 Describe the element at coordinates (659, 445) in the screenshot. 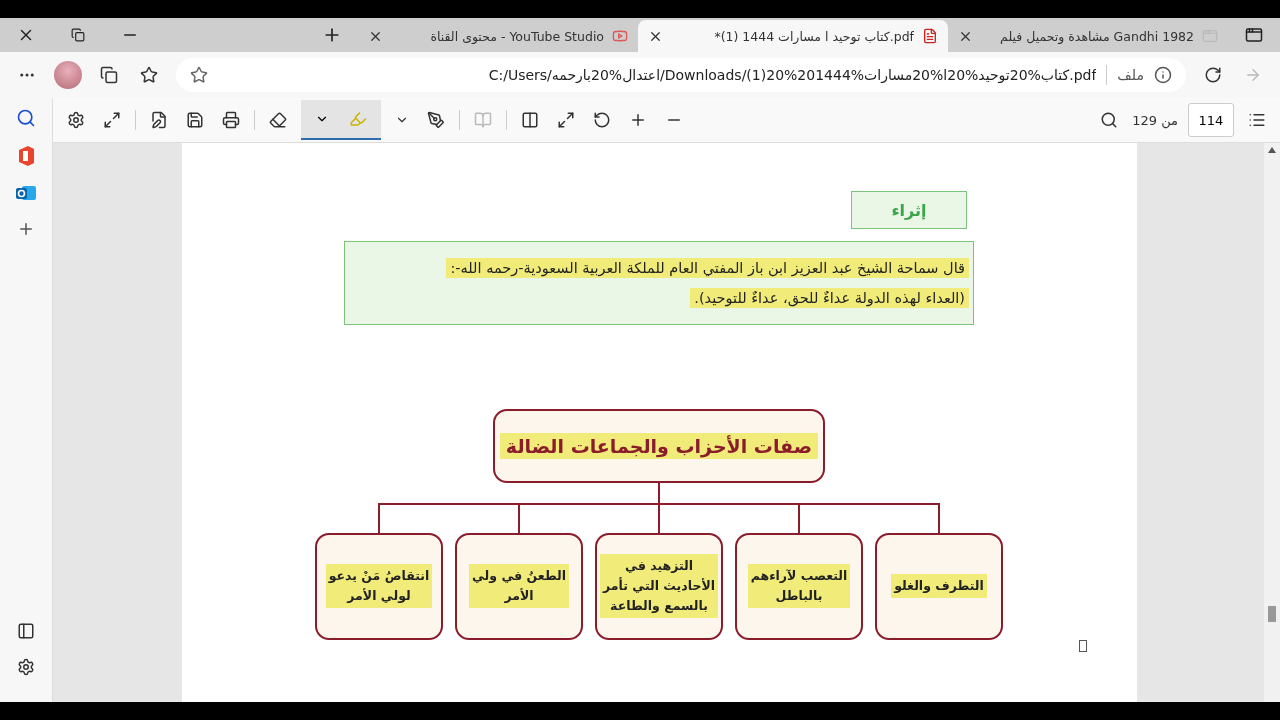

I see `diagram-title: صفات الأحزاب والجماعات الضالة` at that location.